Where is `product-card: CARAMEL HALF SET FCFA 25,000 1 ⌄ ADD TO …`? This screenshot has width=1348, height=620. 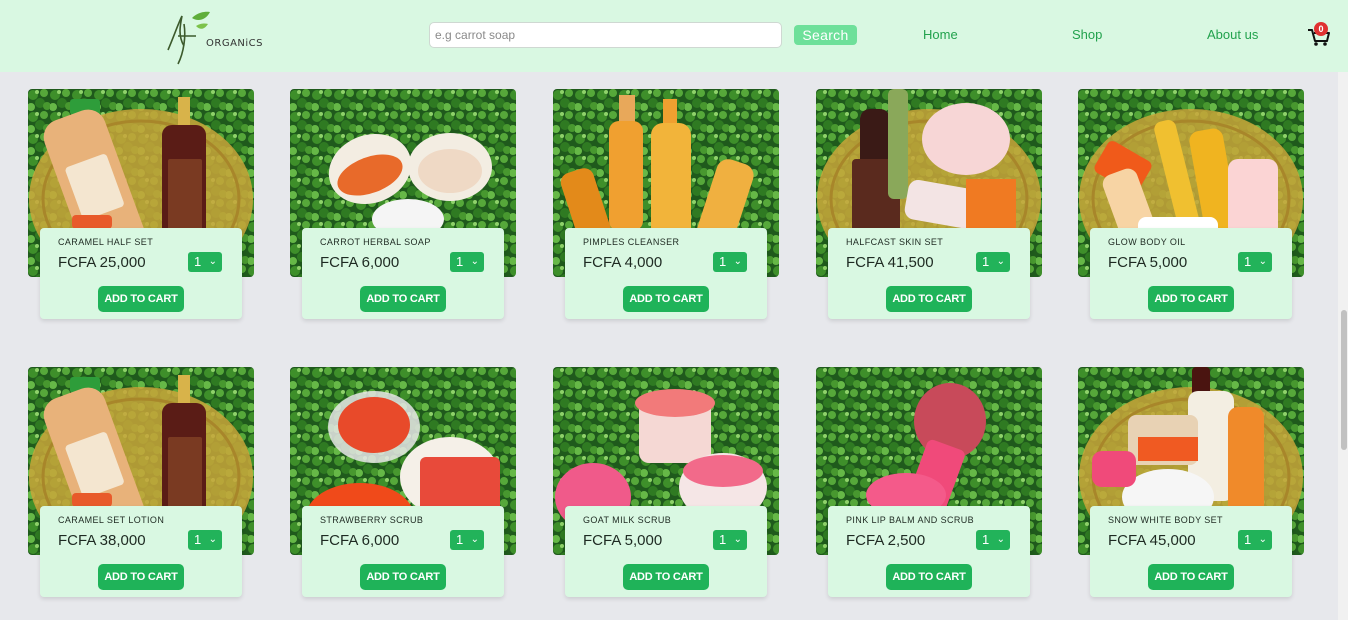
product-card: CARAMEL HALF SET FCFA 25,000 1 ⌄ ADD TO … is located at coordinates (141, 205).